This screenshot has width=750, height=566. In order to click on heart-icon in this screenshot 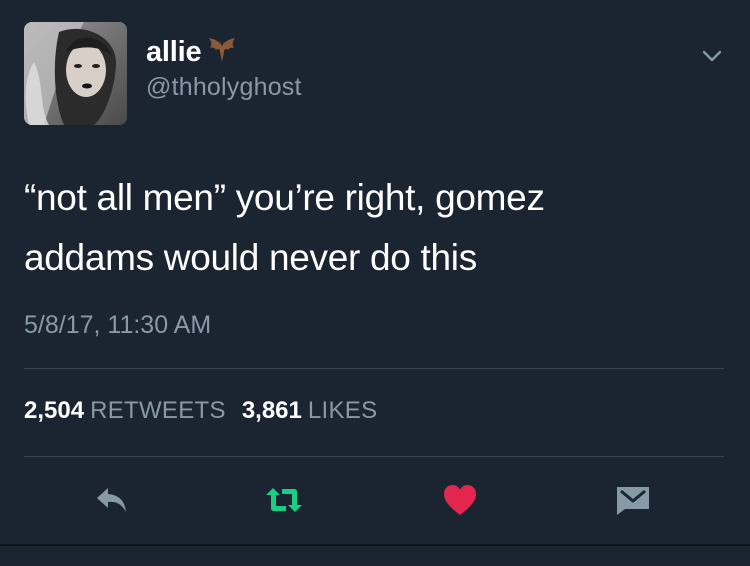, I will do `click(460, 500)`.